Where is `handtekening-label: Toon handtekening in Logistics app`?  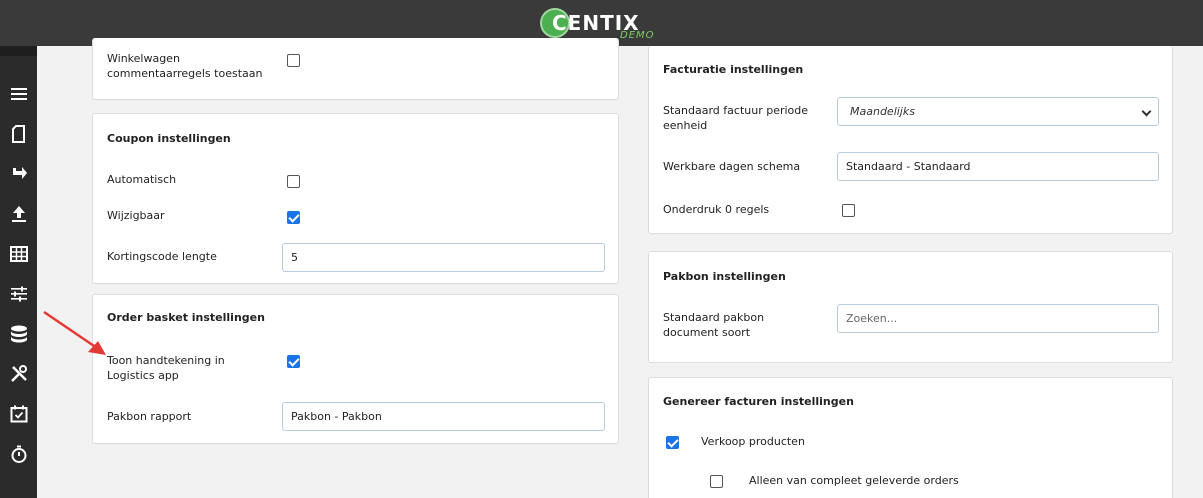 handtekening-label: Toon handtekening in Logistics app is located at coordinates (166, 368).